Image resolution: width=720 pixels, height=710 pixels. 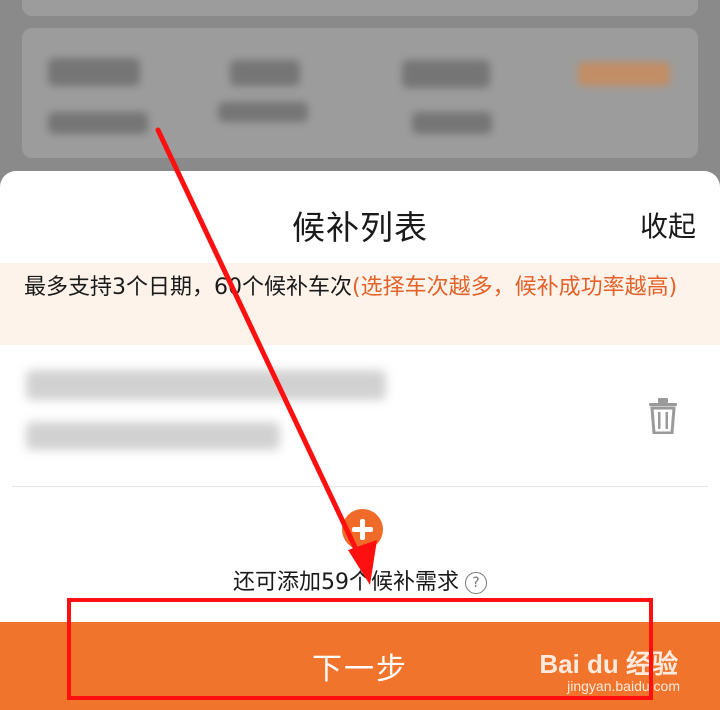 I want to click on notice-highlight: (选择车次越多，候补成功率越高), so click(x=515, y=287).